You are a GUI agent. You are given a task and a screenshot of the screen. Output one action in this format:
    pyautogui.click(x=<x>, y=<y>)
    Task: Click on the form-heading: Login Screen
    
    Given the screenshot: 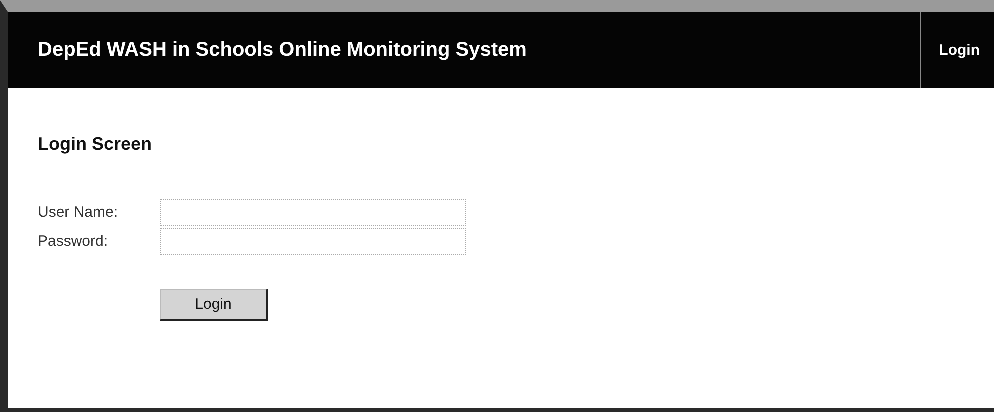 What is the action you would take?
    pyautogui.click(x=96, y=144)
    